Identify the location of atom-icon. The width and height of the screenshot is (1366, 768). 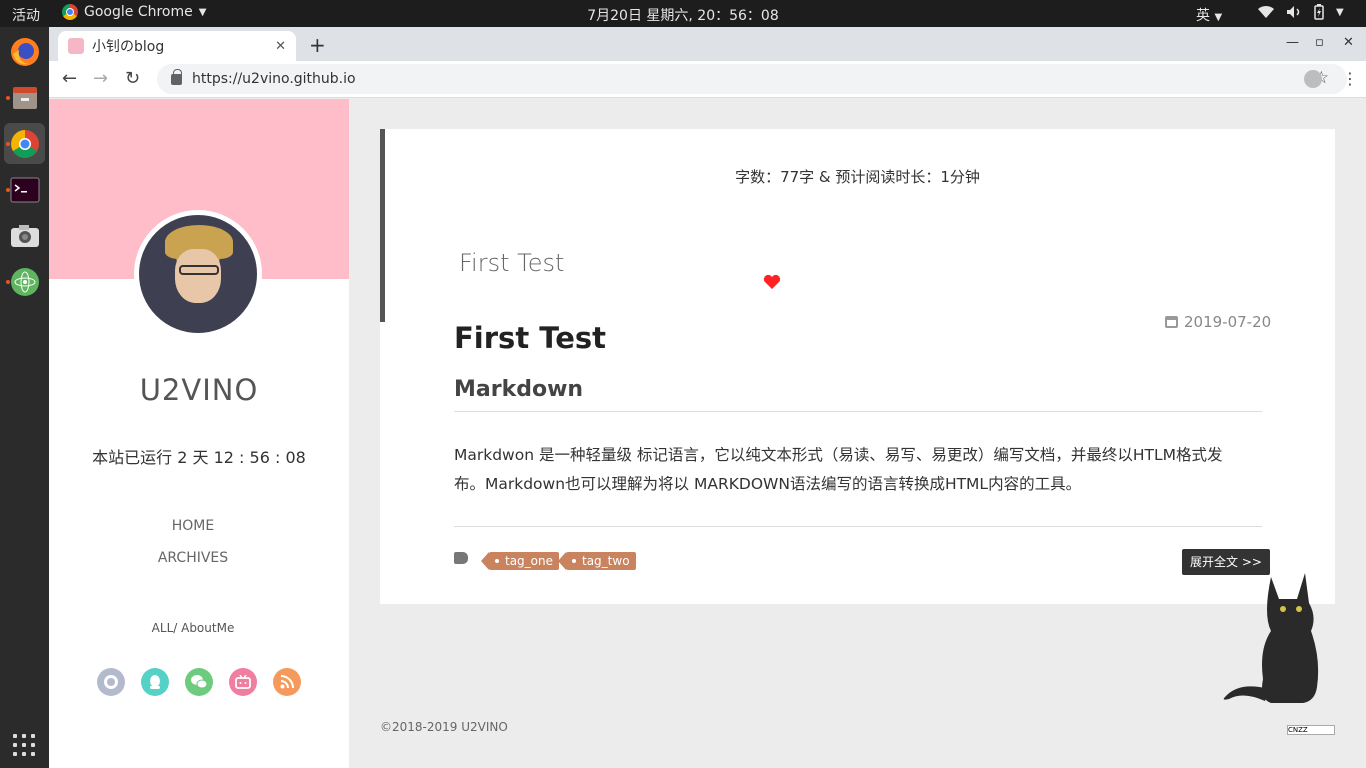
(24, 281).